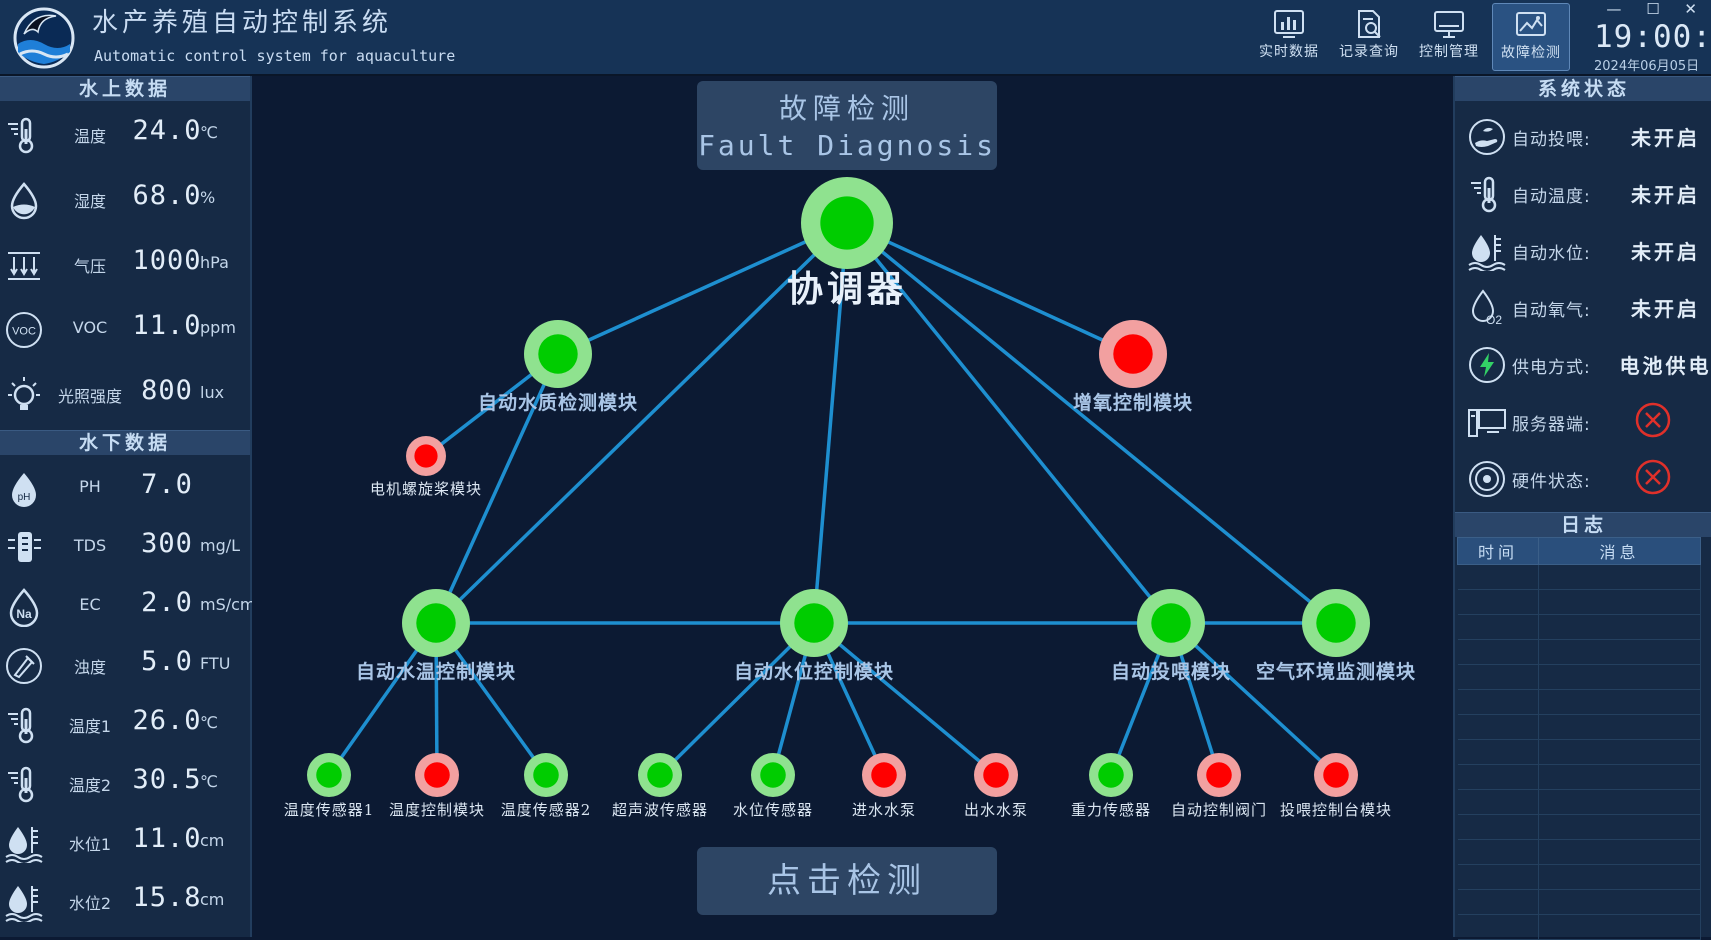 Image resolution: width=1711 pixels, height=940 pixels. Describe the element at coordinates (1647, 66) in the screenshot. I see `date: 2024年06月05日` at that location.